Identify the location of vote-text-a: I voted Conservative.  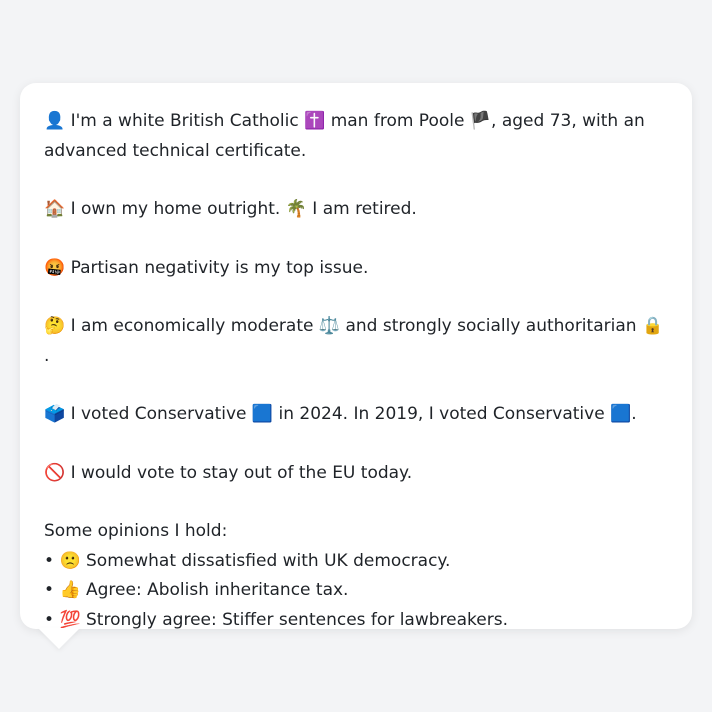
(158, 414).